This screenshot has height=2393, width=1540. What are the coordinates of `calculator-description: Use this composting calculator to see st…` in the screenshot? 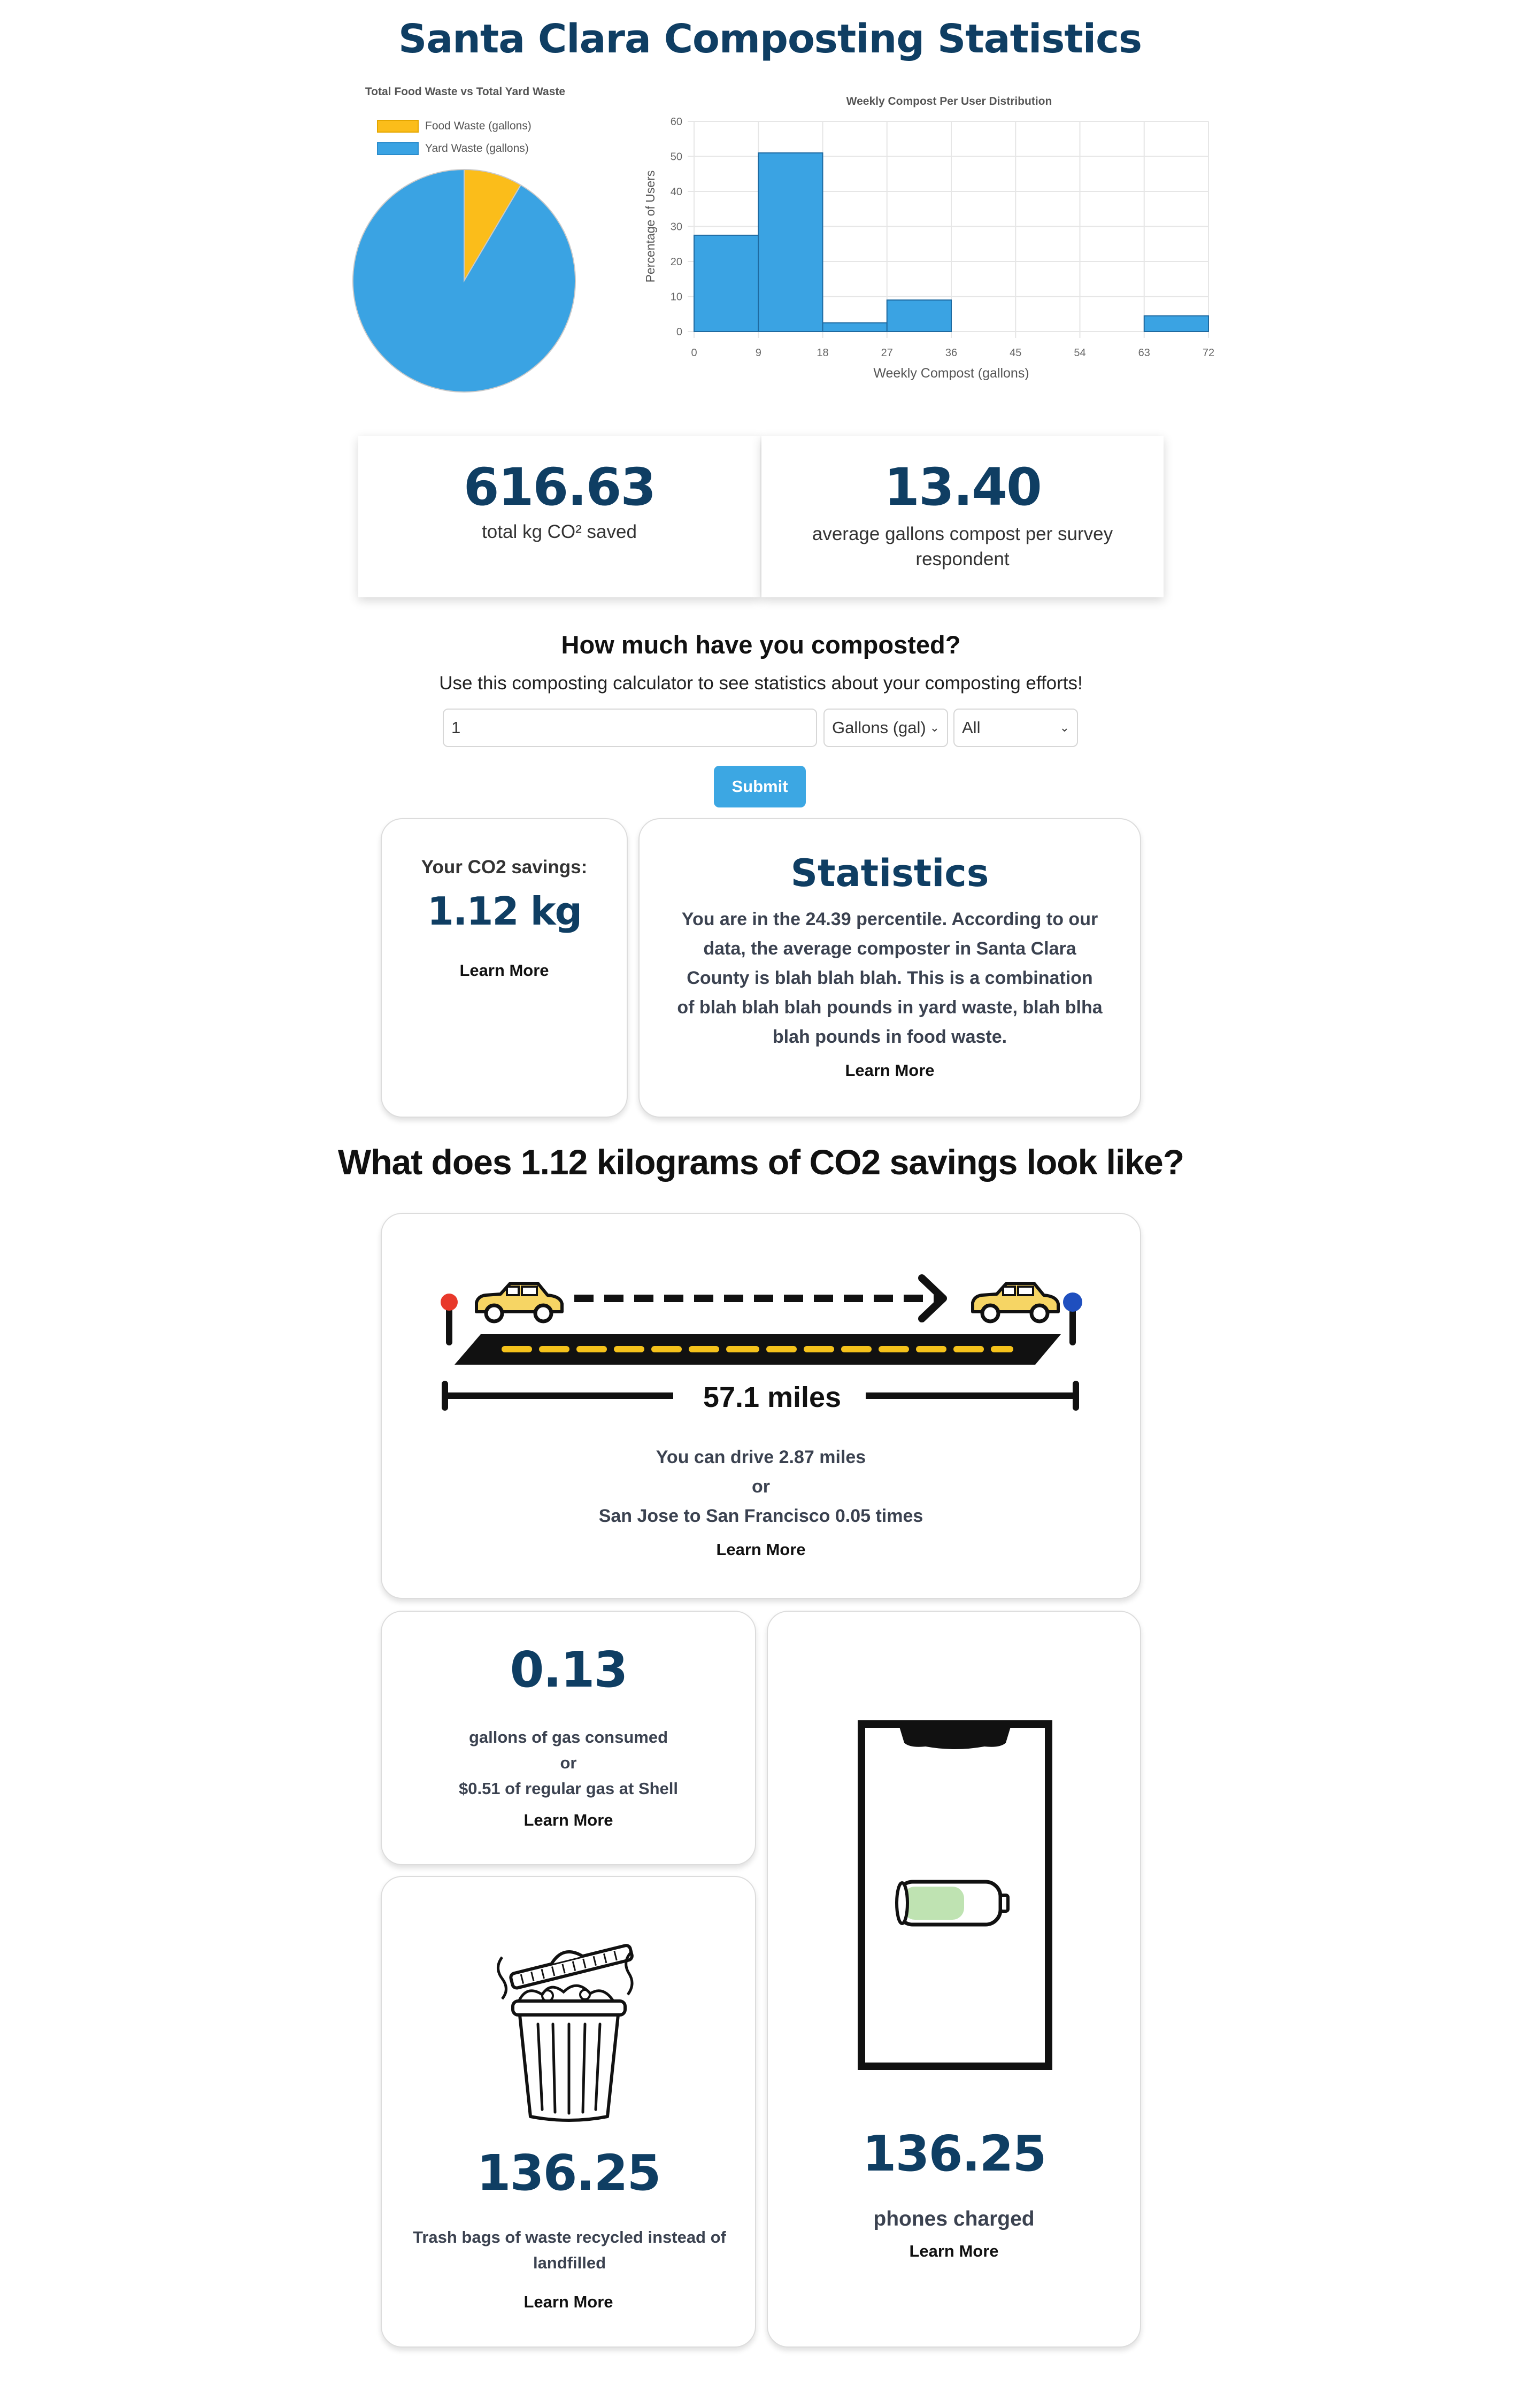 It's located at (761, 683).